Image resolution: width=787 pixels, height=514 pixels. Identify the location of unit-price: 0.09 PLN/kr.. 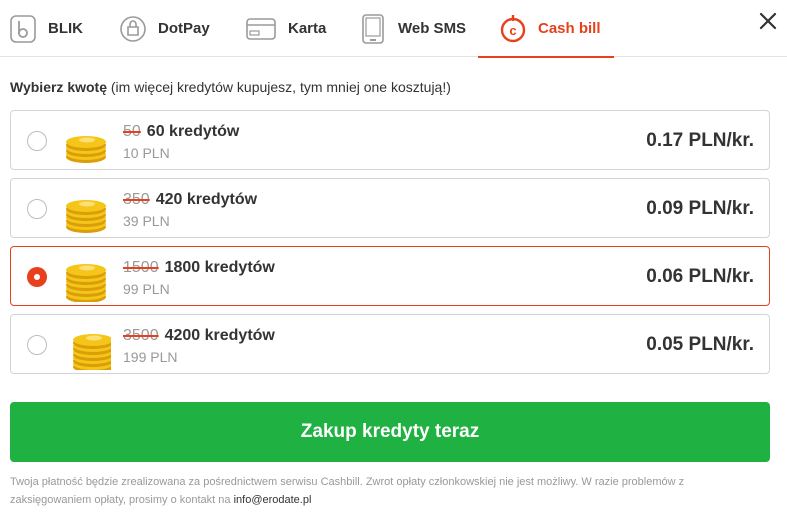
(700, 208).